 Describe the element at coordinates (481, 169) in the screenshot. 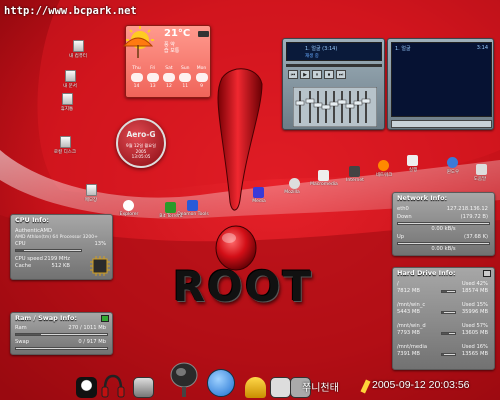

I see `help-icon` at that location.